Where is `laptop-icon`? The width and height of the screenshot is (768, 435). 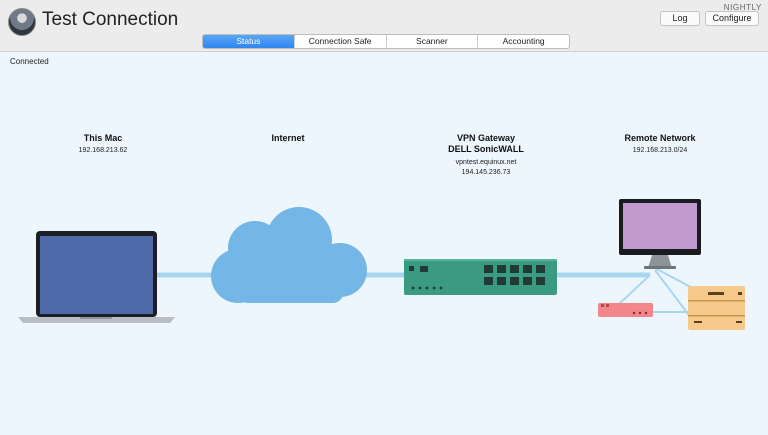
laptop-icon is located at coordinates (96, 277).